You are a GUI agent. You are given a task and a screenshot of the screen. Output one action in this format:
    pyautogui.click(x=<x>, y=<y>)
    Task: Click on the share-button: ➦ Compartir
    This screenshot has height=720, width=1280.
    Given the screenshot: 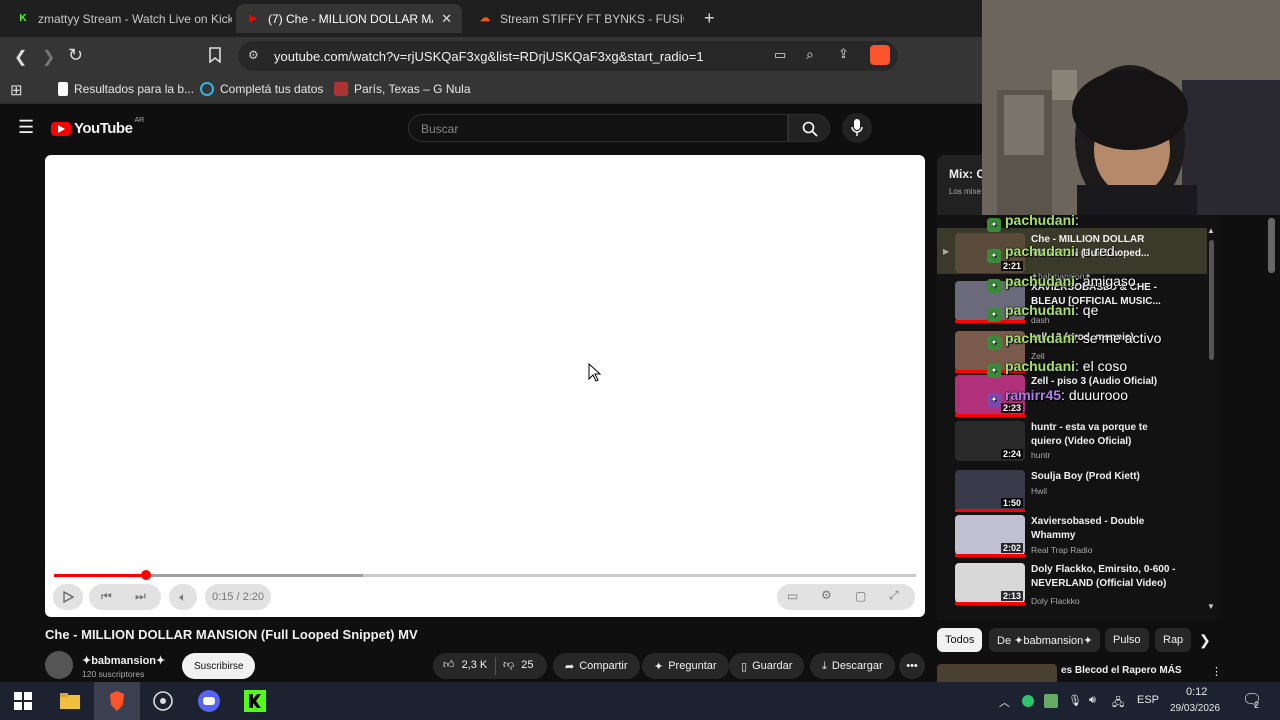 What is the action you would take?
    pyautogui.click(x=596, y=666)
    